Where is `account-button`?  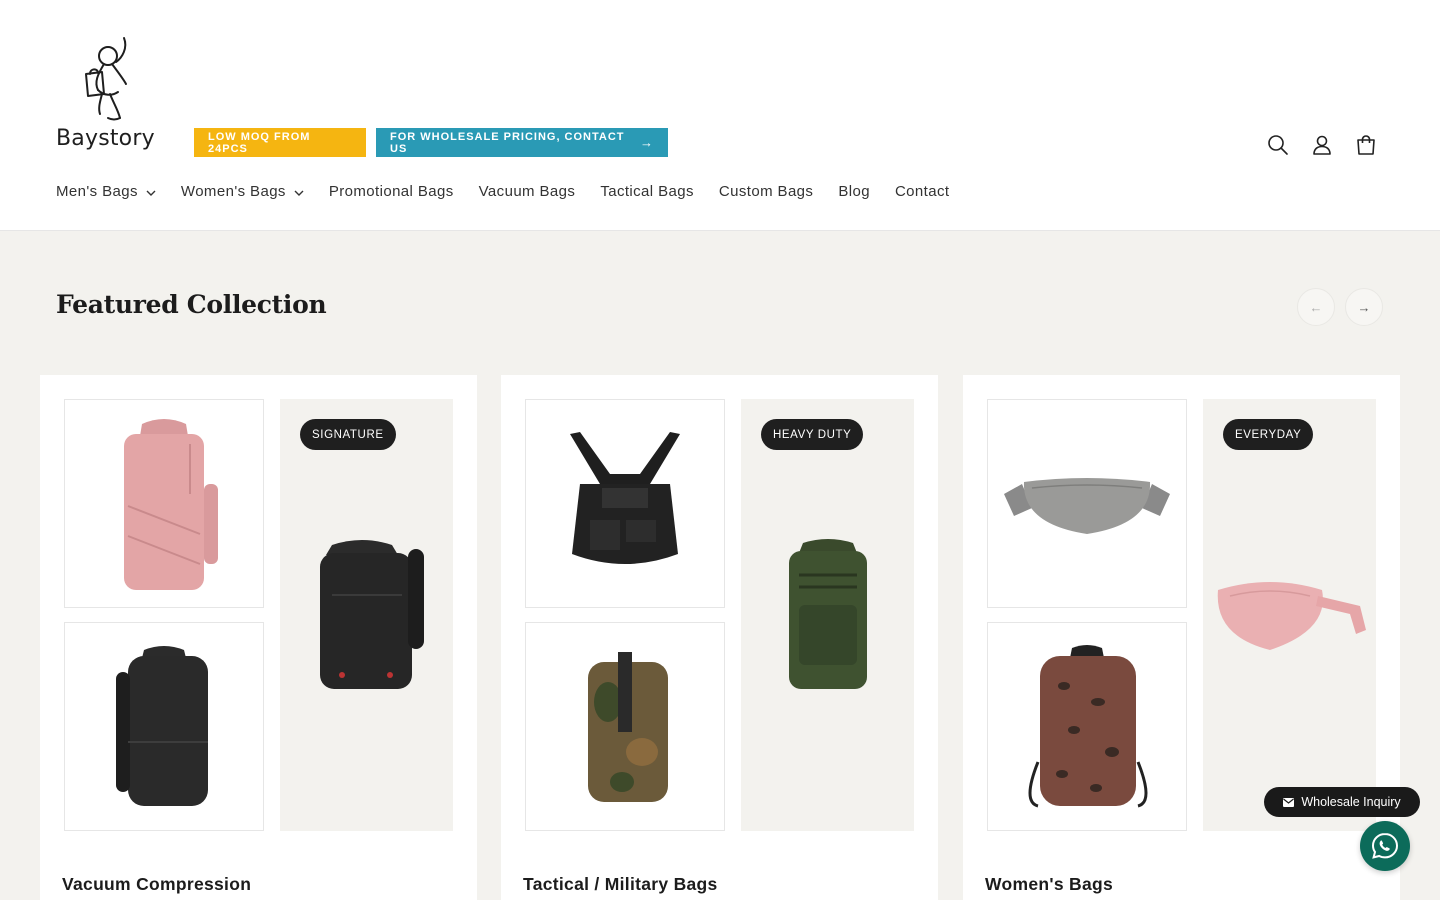
account-button is located at coordinates (1322, 145).